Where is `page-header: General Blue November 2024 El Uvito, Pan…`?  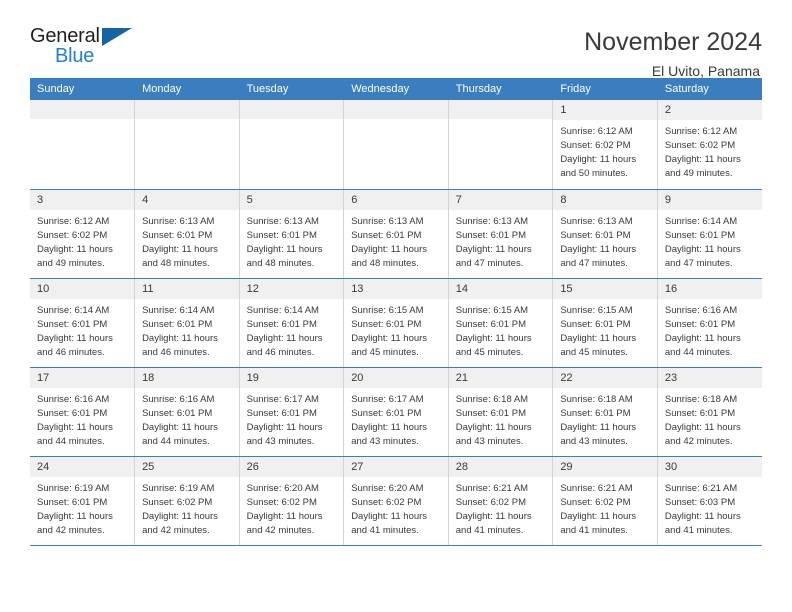
page-header: General Blue November 2024 El Uvito, Pan… is located at coordinates (396, 39).